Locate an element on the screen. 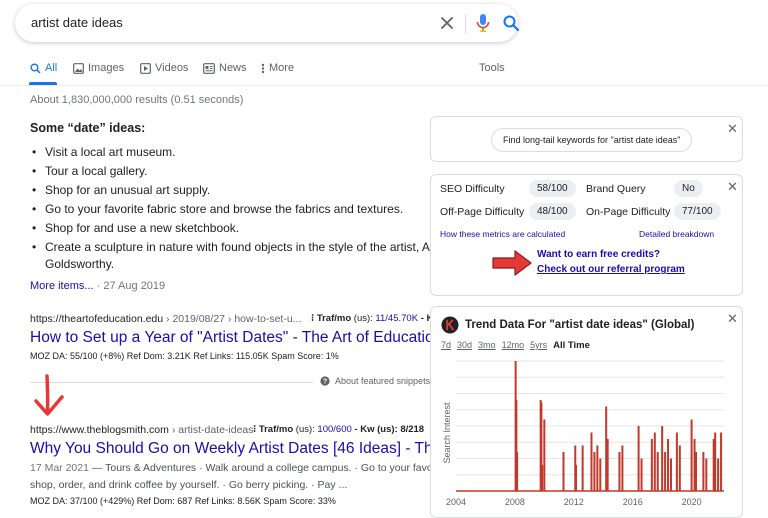 The image size is (768, 518). traf-value: 11/45.70K is located at coordinates (396, 318).